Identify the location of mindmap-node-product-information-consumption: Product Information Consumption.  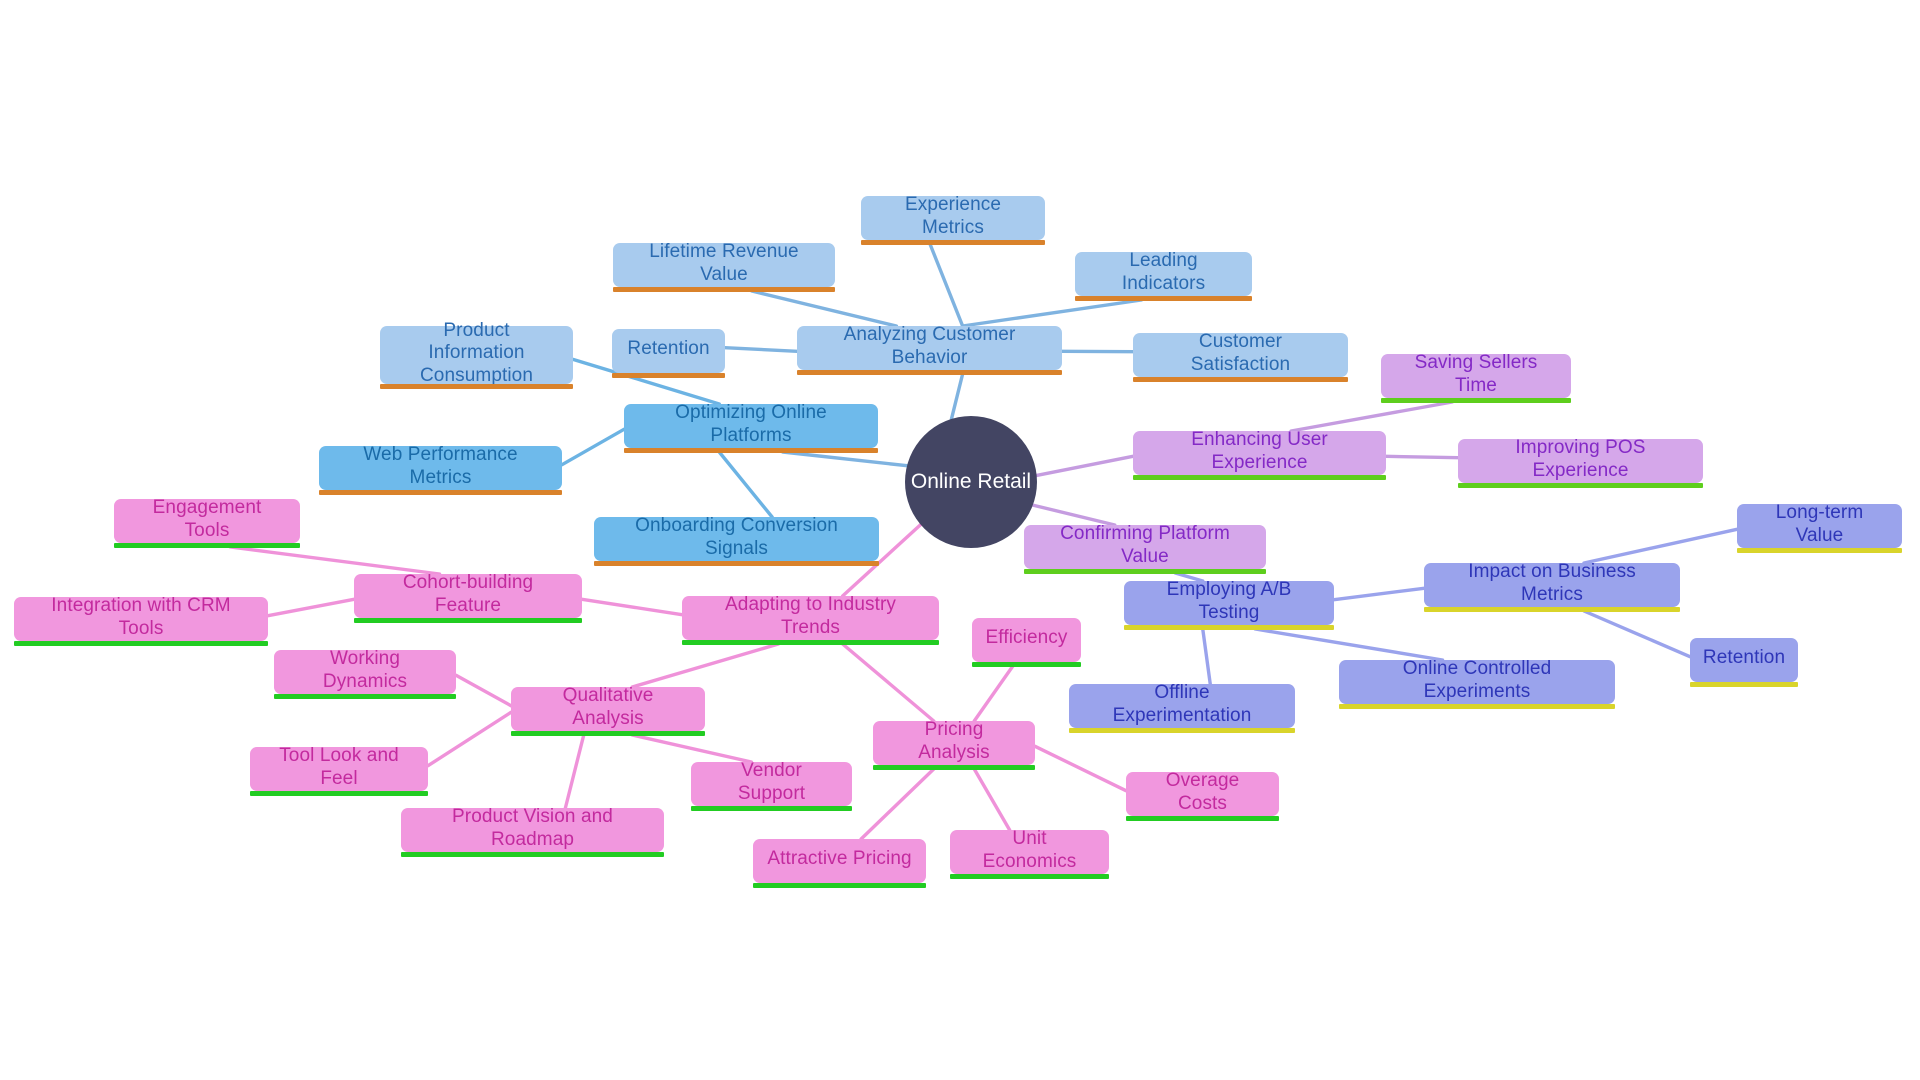
(476, 354).